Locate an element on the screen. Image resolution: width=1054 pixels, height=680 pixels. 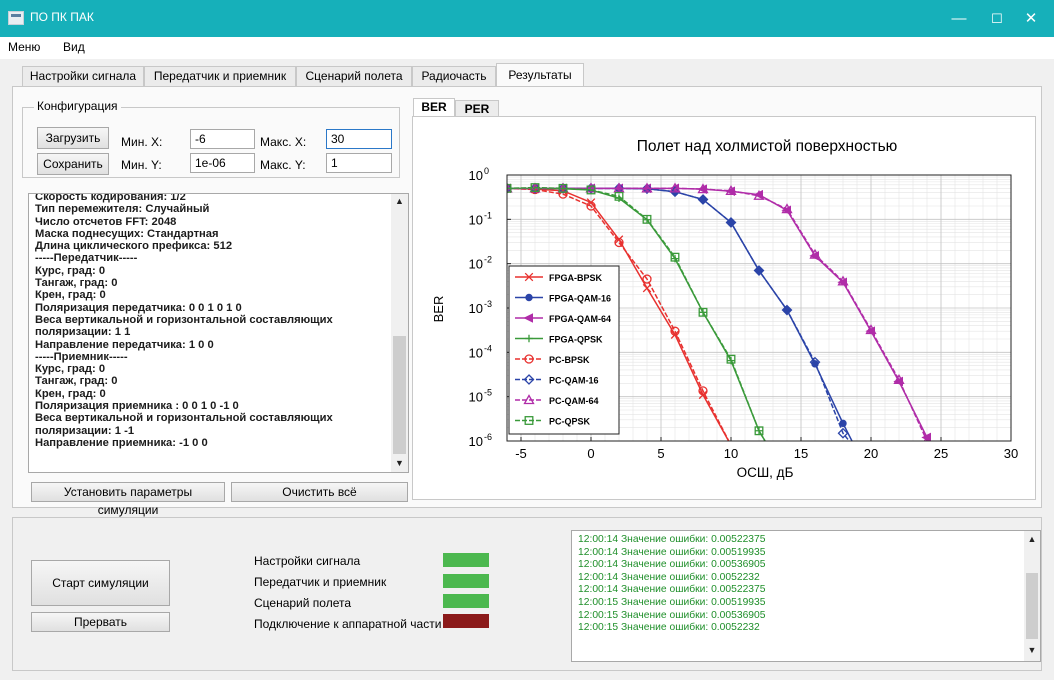
legend-label: PC-QAM-16 is located at coordinates (574, 381).